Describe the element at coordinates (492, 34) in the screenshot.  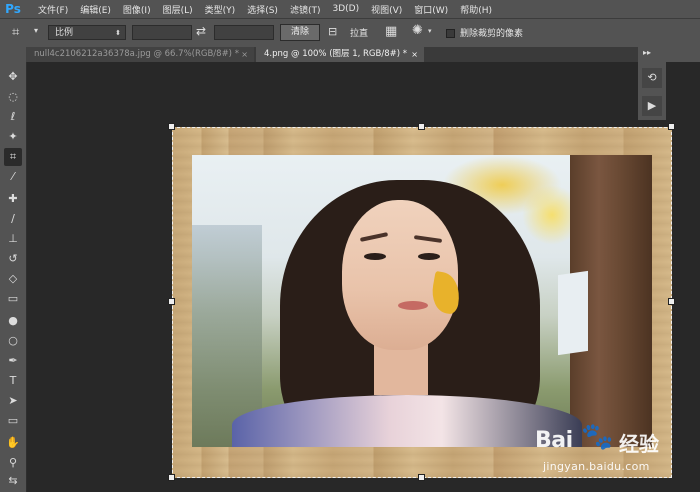
I see `delete-cropped-pixels-label: 删除裁剪的像素` at that location.